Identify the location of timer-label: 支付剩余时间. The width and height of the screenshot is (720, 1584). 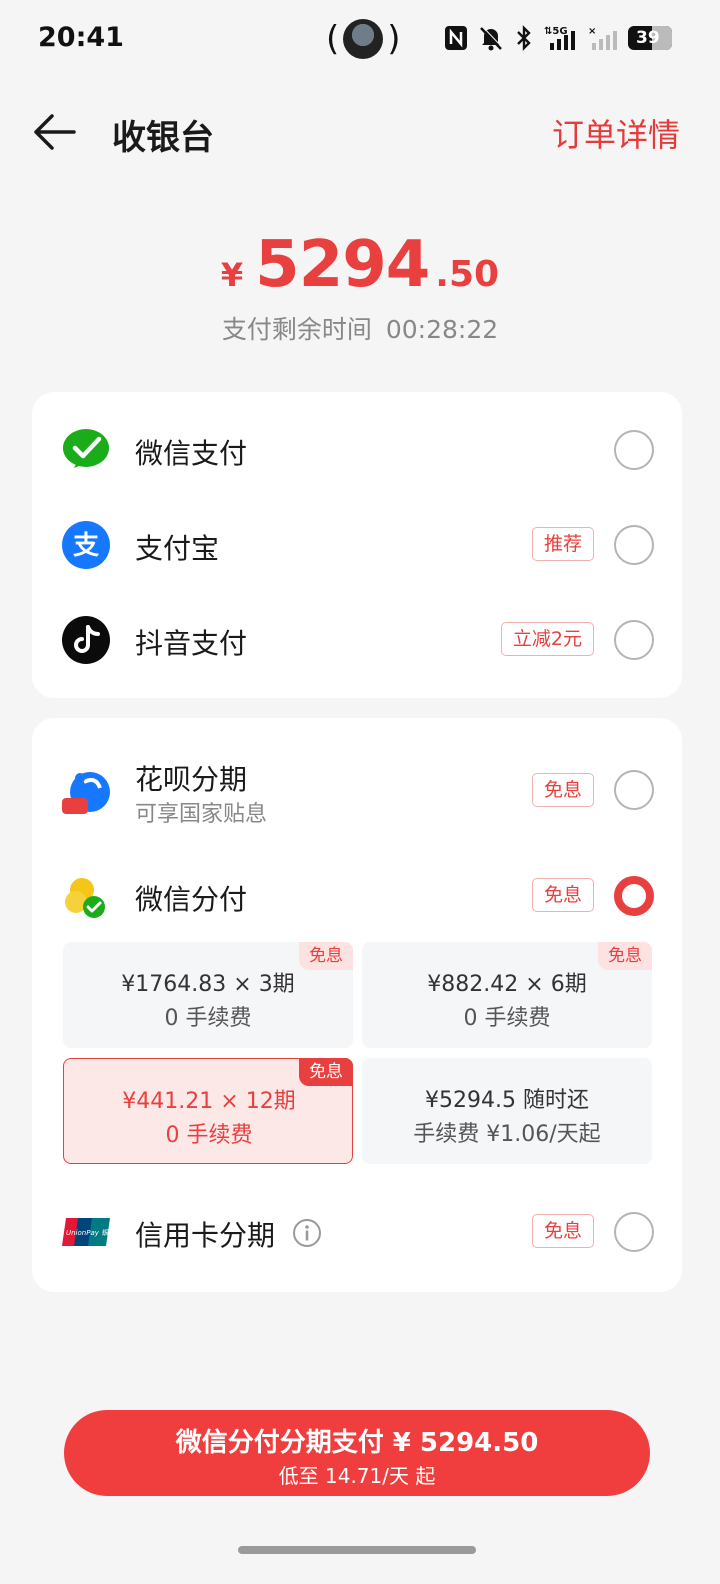
(296, 329).